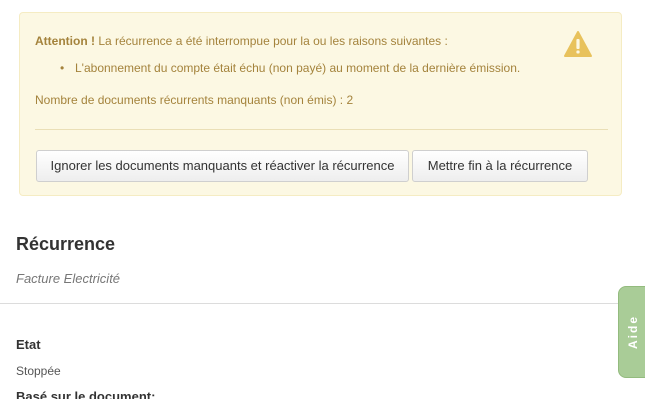 The image size is (645, 399). Describe the element at coordinates (65, 41) in the screenshot. I see `alert-title-strong: Attention !` at that location.